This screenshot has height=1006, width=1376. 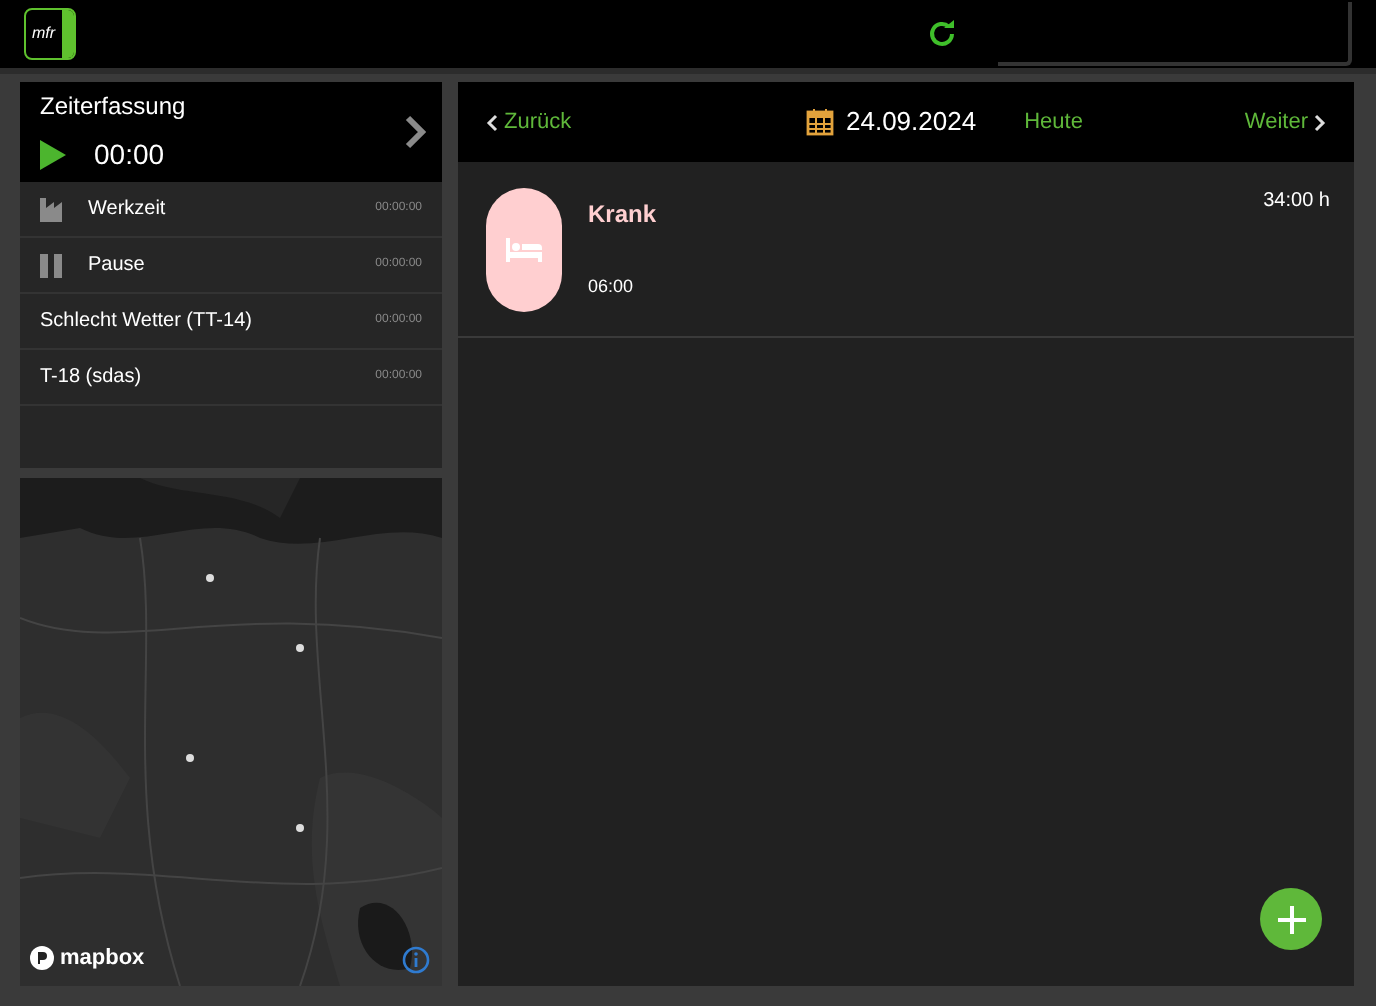 What do you see at coordinates (208, 321) in the screenshot?
I see `activity-label: Schlecht Wetter (TT-14)` at bounding box center [208, 321].